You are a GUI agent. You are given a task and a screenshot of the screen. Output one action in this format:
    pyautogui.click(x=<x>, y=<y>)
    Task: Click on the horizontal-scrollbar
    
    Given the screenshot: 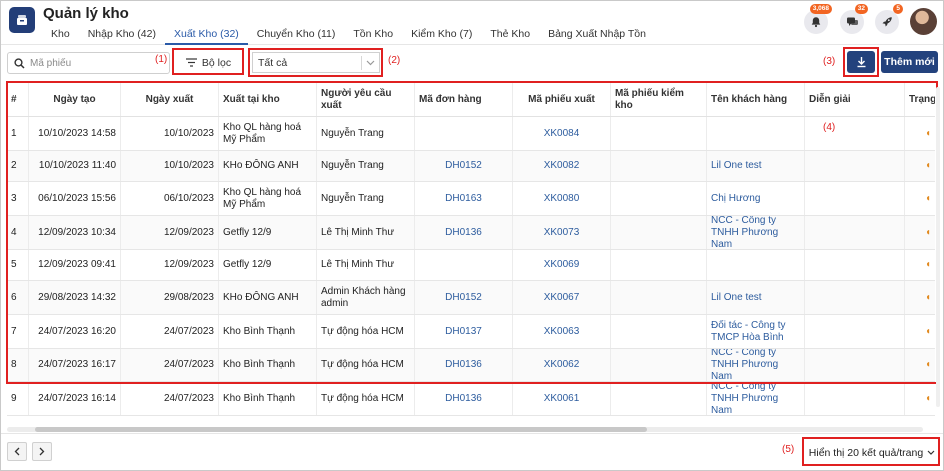 What is the action you would take?
    pyautogui.click(x=465, y=429)
    